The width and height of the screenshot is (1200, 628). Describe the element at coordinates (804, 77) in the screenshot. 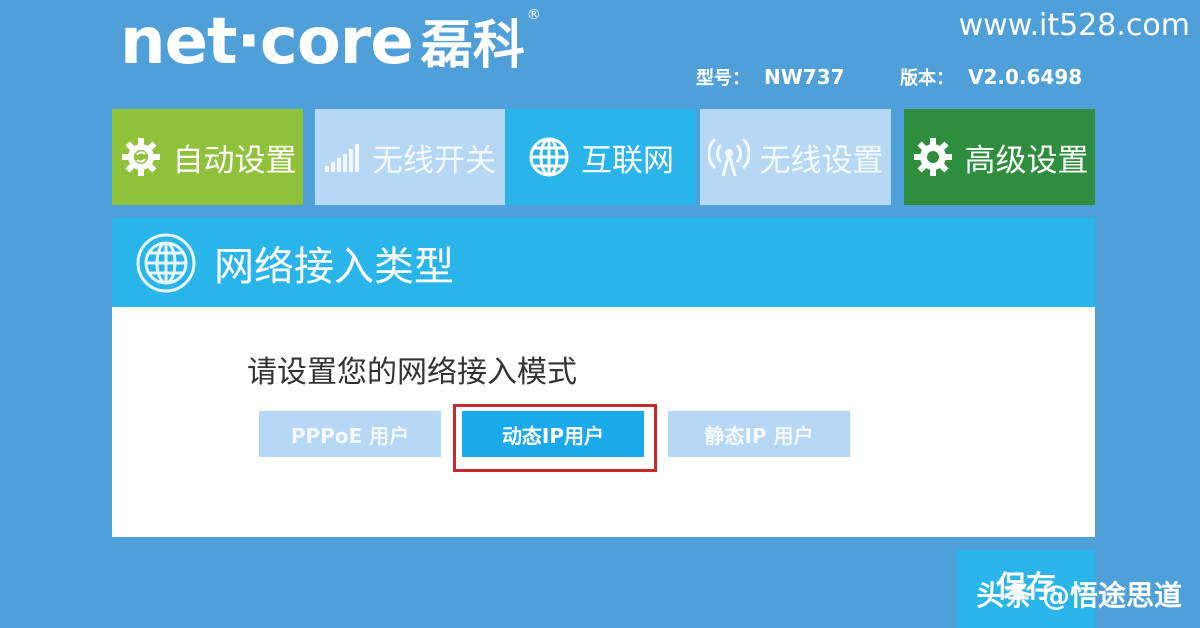

I see `model-value: NW737` at that location.